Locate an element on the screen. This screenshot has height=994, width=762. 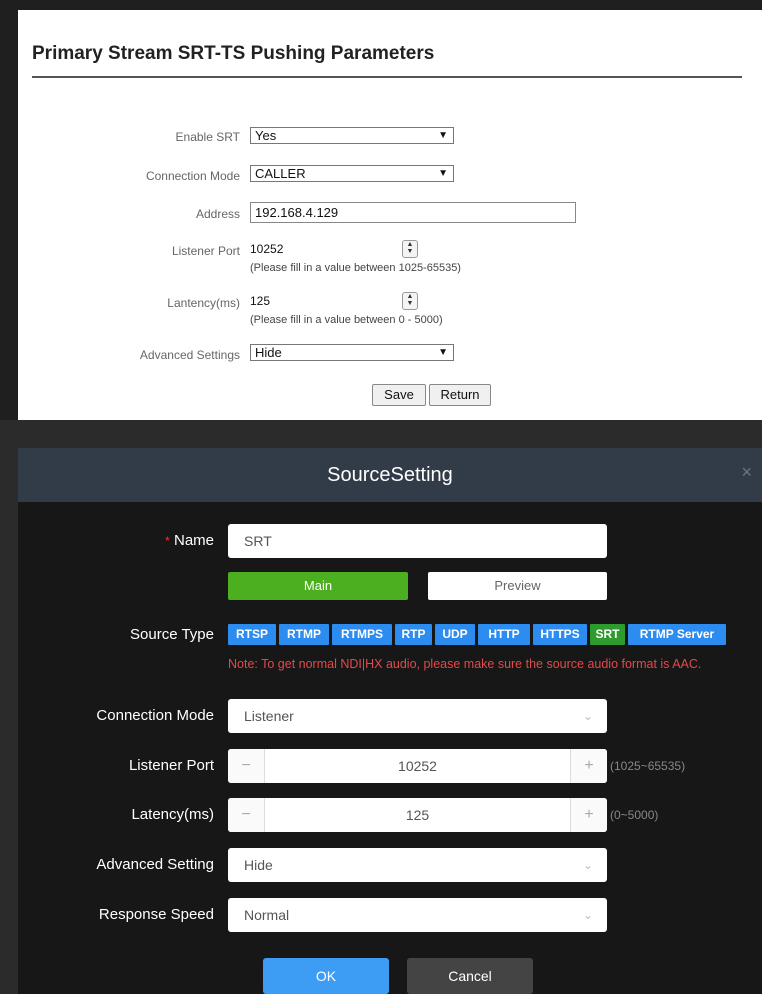
required-marker: * is located at coordinates (167, 541).